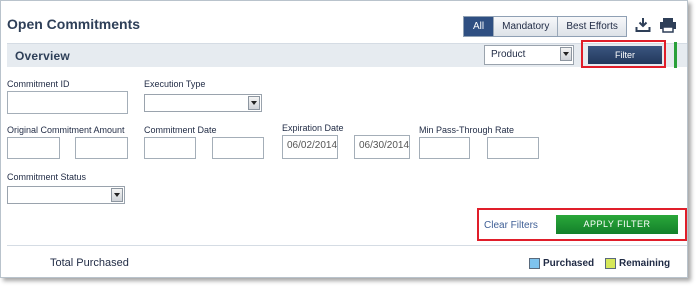 The width and height of the screenshot is (696, 286). Describe the element at coordinates (347, 245) in the screenshot. I see `divider` at that location.